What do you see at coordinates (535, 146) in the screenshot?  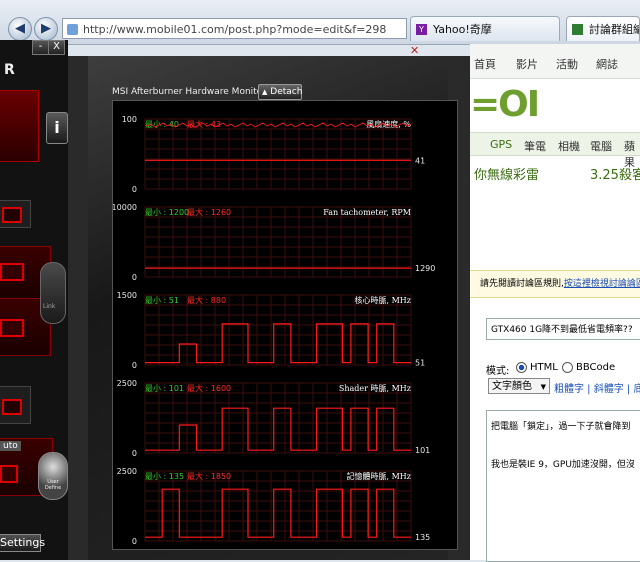 I see `cat-laptop: 筆電` at bounding box center [535, 146].